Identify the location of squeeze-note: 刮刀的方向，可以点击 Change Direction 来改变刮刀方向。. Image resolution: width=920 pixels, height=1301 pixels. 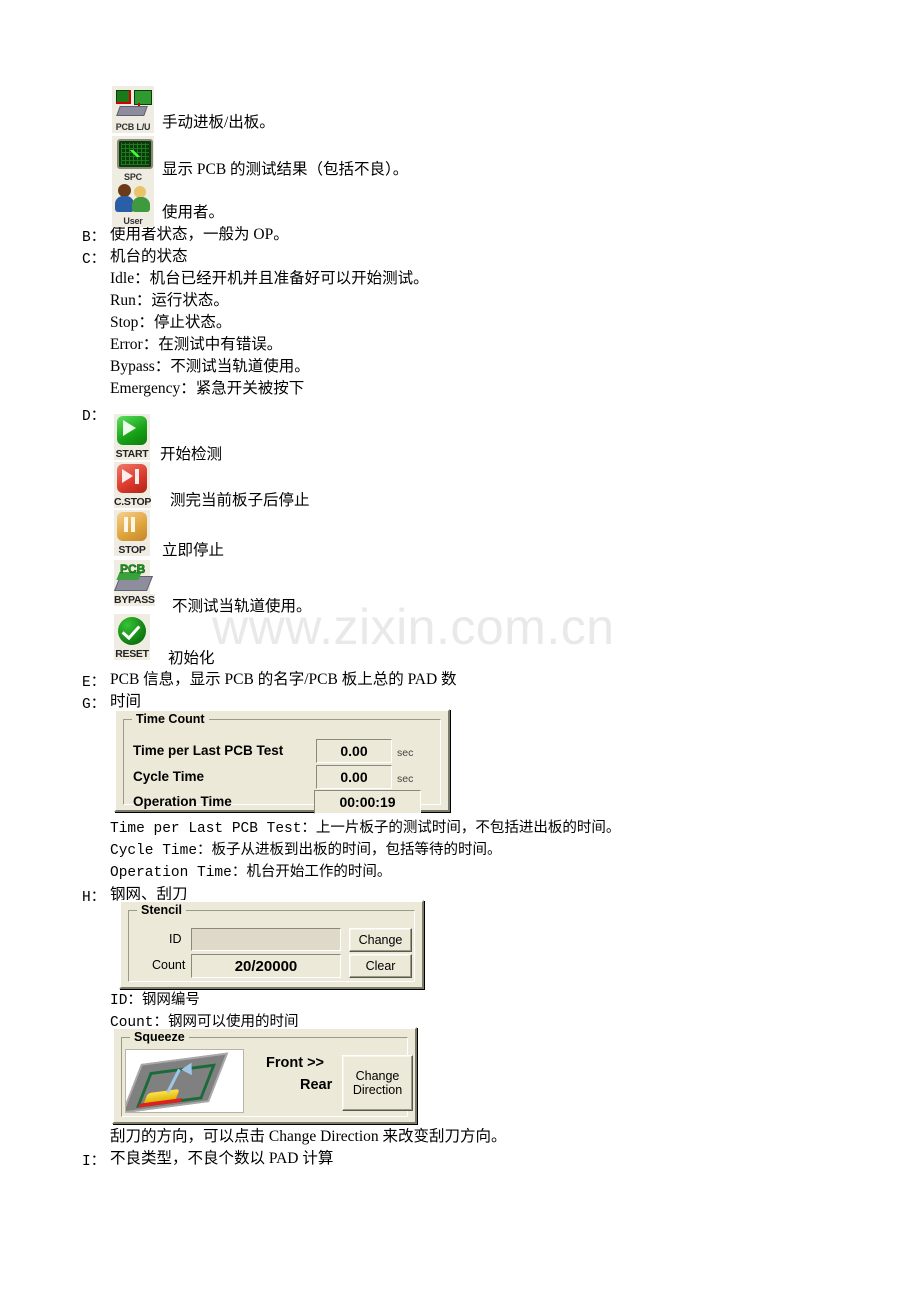
(308, 1136).